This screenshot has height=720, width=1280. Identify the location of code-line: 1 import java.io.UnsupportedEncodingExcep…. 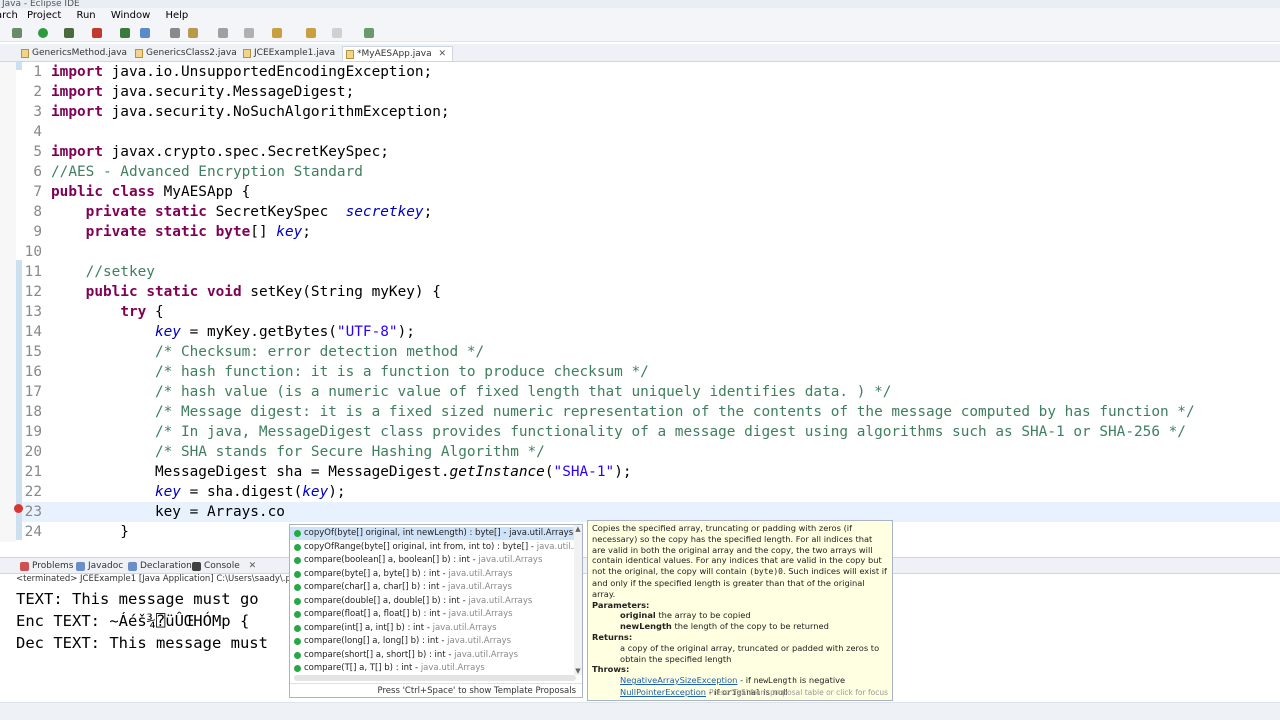
(651, 72).